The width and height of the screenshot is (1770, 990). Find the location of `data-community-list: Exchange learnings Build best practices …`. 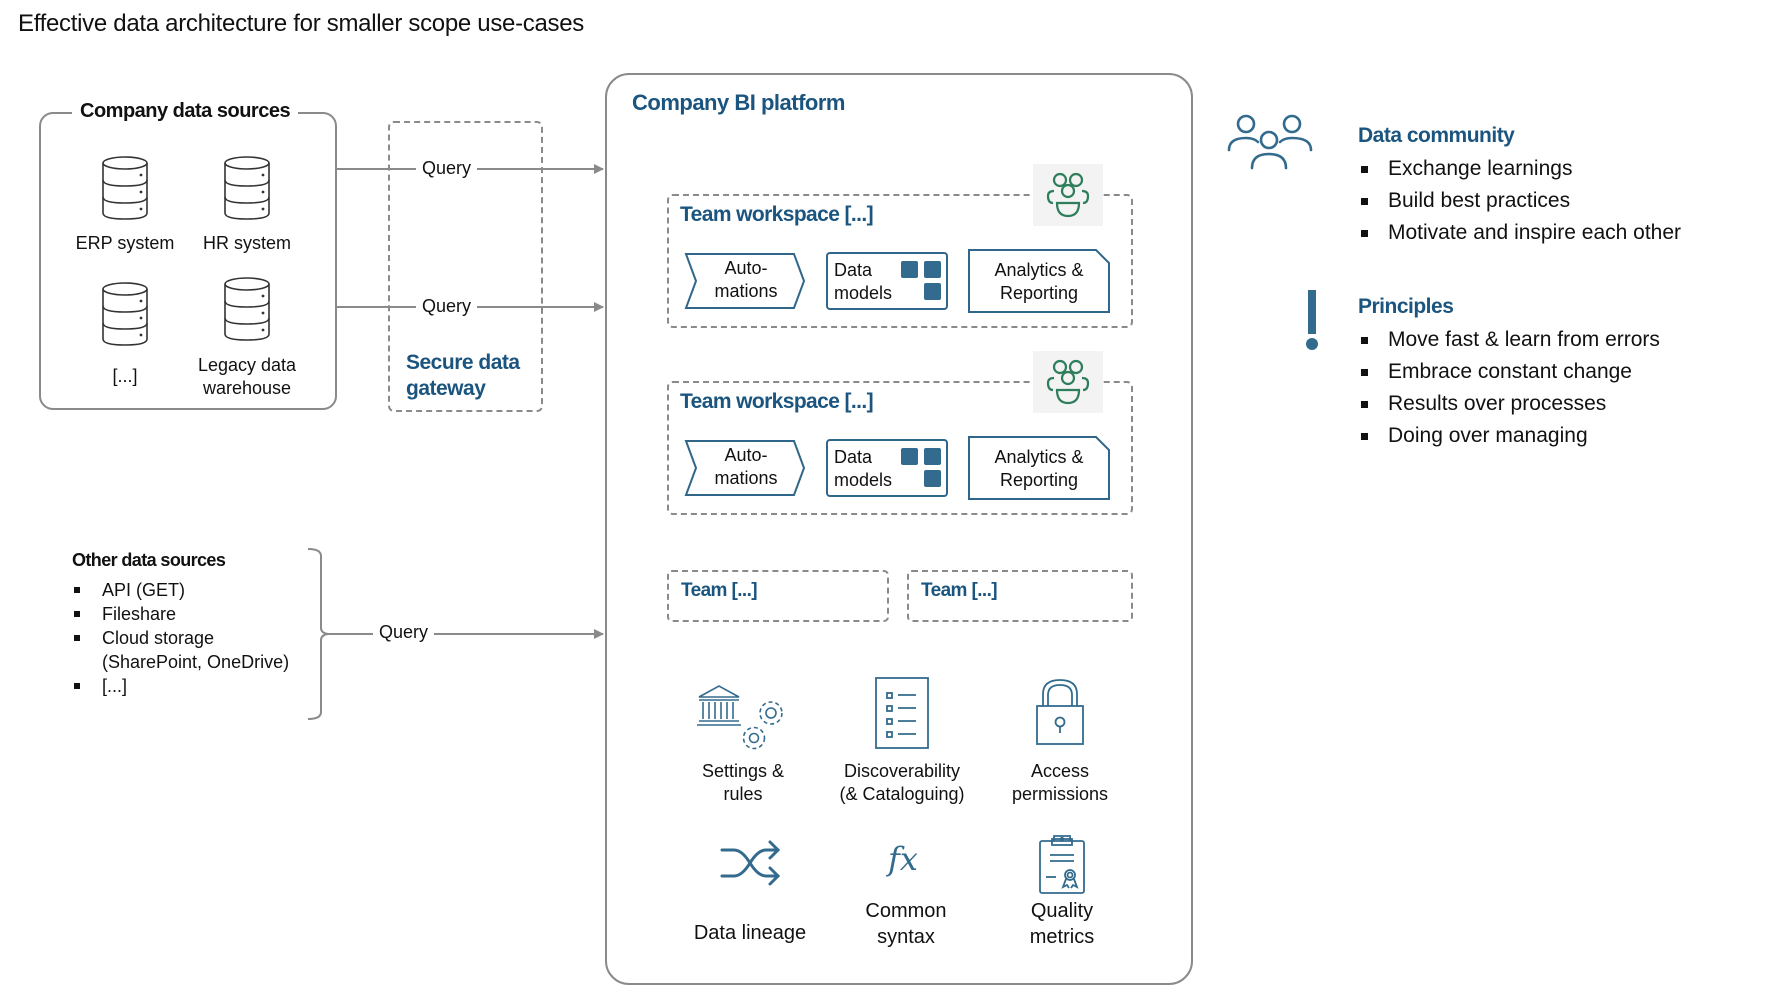

data-community-list: Exchange learnings Build best practices … is located at coordinates (1558, 201).